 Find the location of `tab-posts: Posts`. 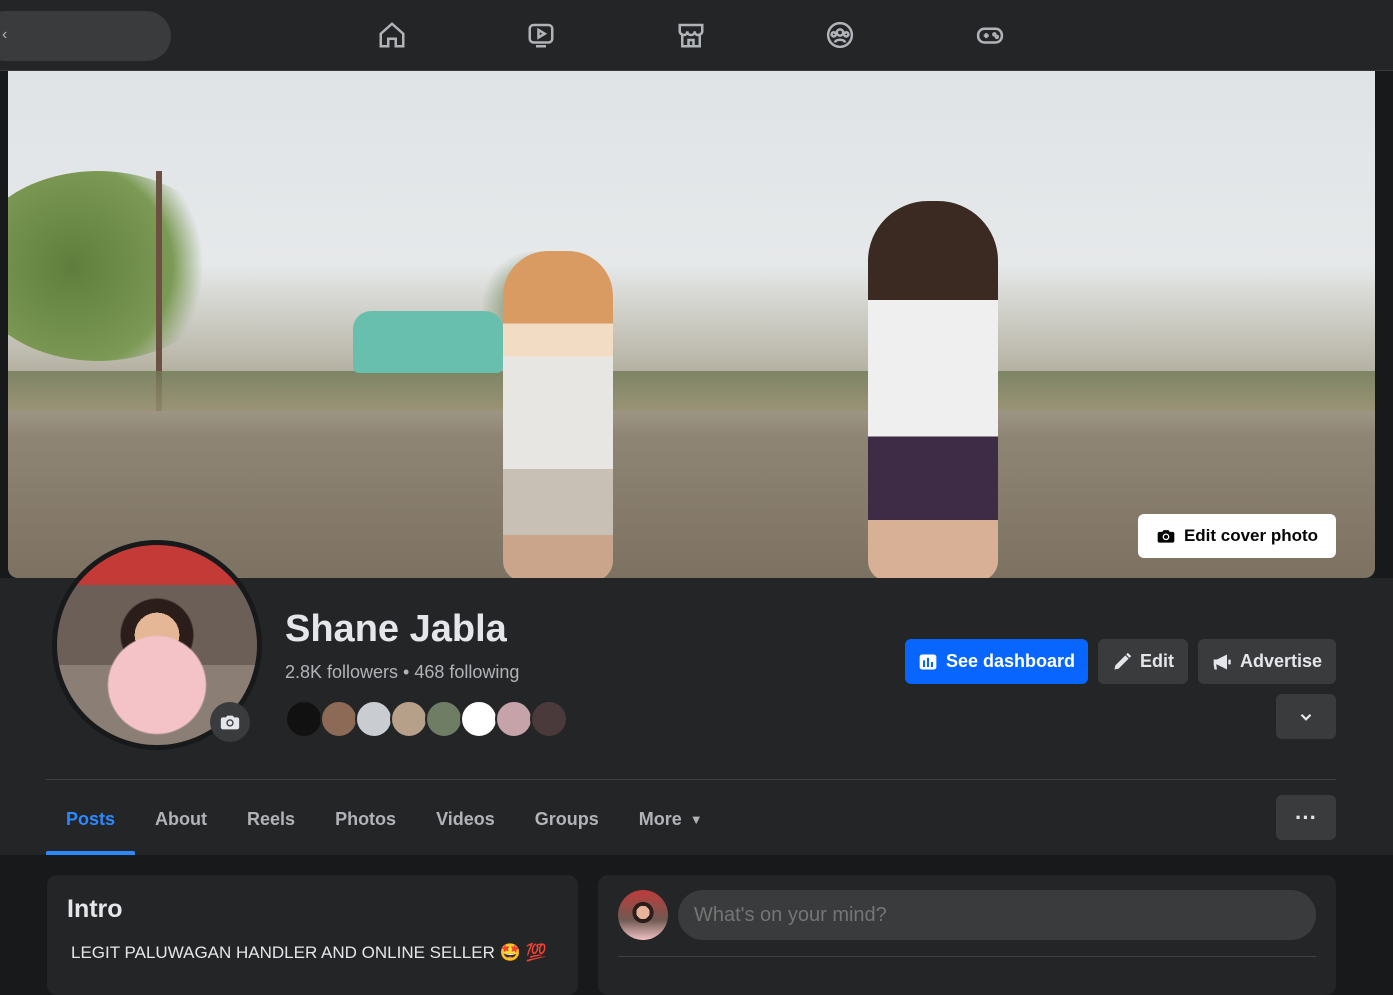

tab-posts: Posts is located at coordinates (91, 819).